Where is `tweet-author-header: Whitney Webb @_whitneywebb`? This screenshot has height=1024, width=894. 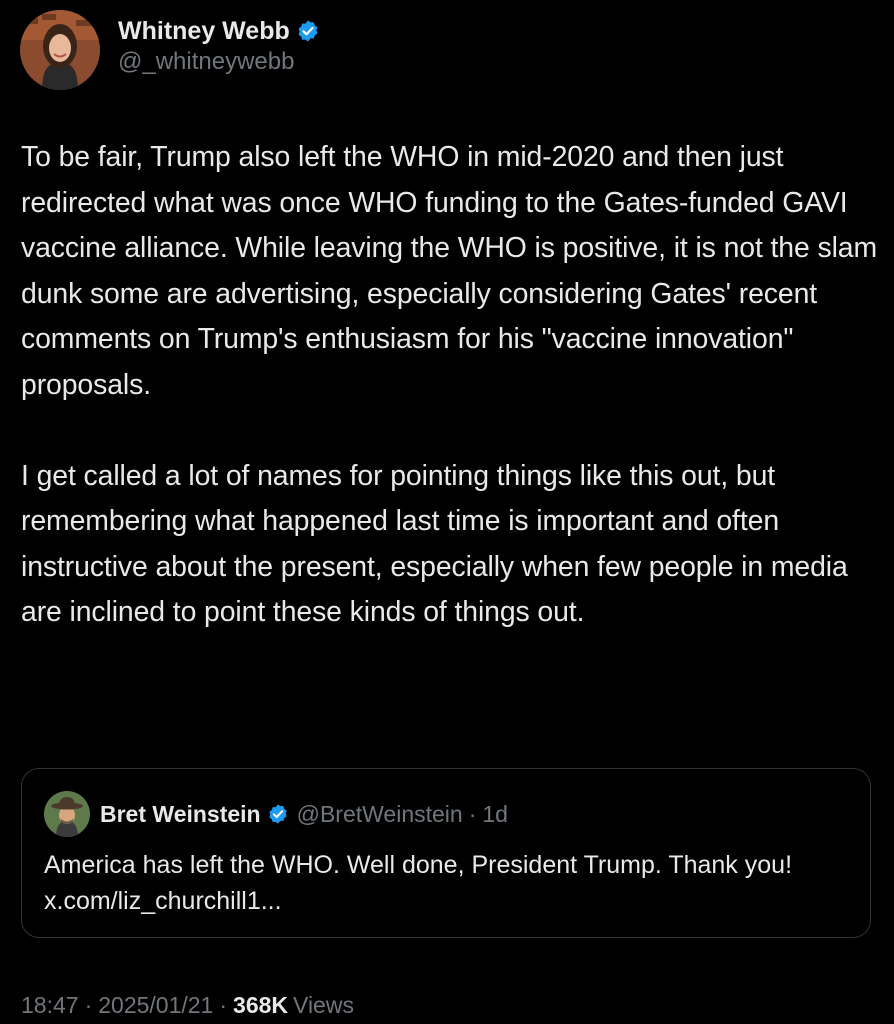
tweet-author-header: Whitney Webb @_whitneywebb is located at coordinates (170, 50).